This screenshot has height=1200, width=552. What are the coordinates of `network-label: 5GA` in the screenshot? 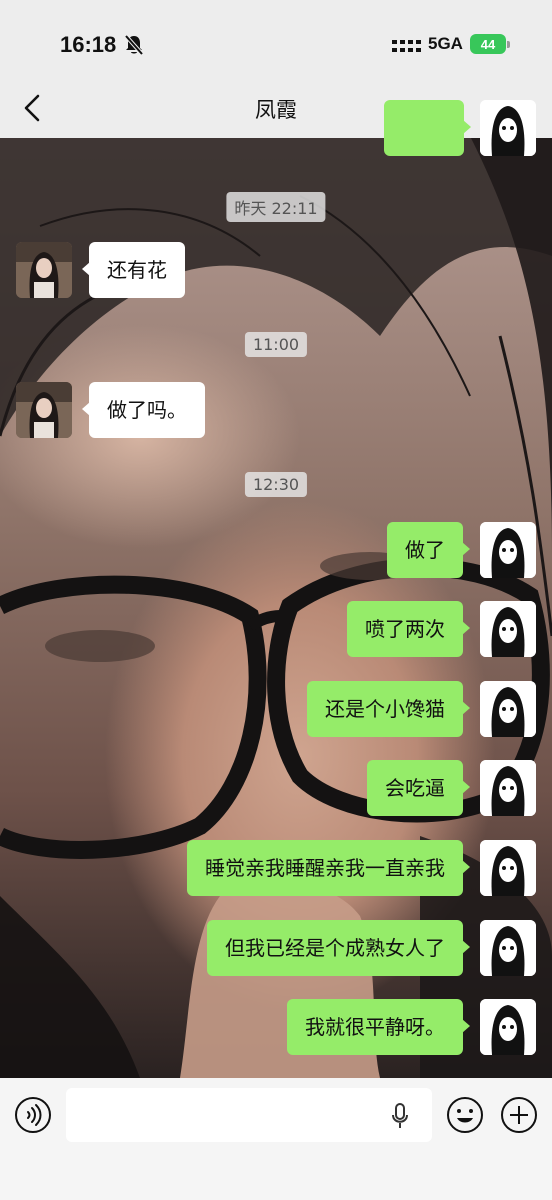 It's located at (445, 43).